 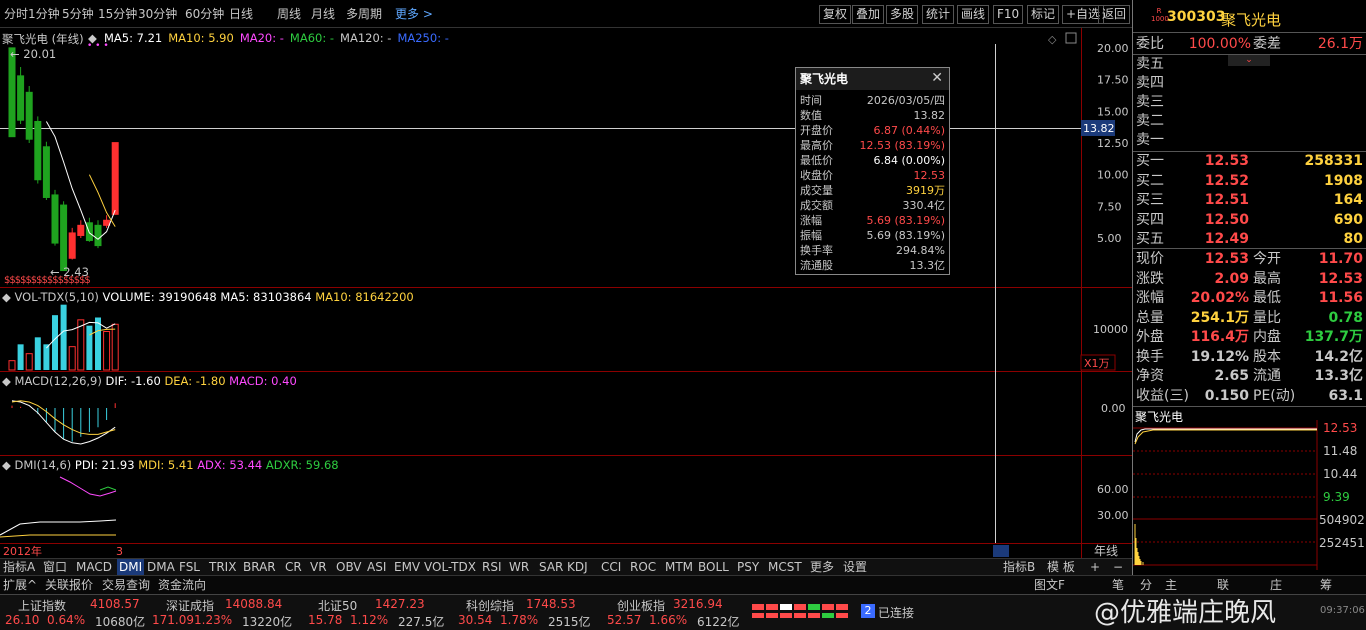 What do you see at coordinates (55, 567) in the screenshot?
I see `indicator-tab: 窗口` at bounding box center [55, 567].